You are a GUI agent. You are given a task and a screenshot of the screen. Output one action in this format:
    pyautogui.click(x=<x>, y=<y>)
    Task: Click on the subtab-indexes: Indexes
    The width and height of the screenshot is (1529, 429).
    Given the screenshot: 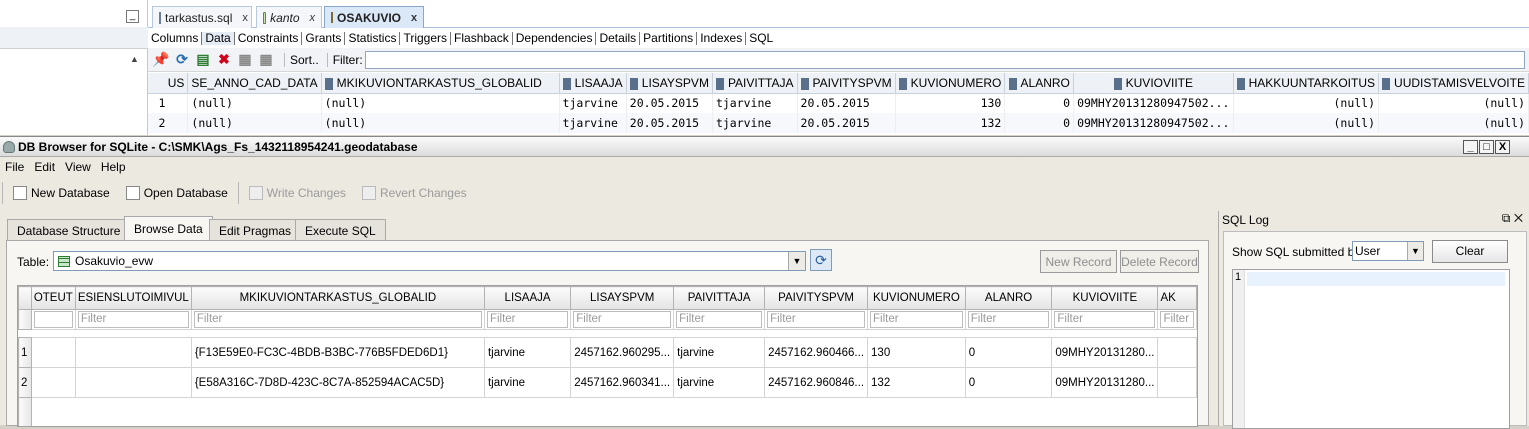 What is the action you would take?
    pyautogui.click(x=722, y=38)
    